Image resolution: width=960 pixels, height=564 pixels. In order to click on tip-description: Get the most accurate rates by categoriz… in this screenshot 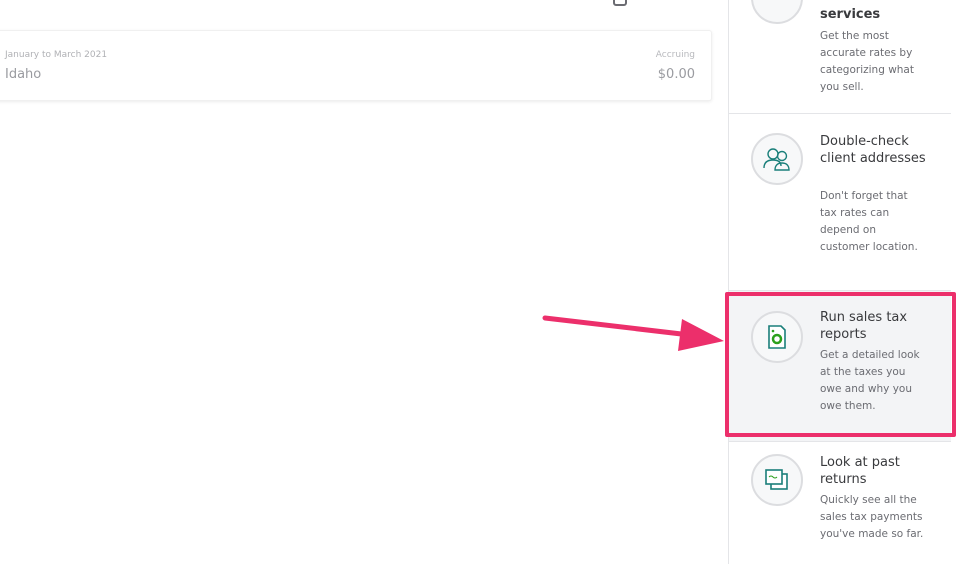, I will do `click(867, 61)`.